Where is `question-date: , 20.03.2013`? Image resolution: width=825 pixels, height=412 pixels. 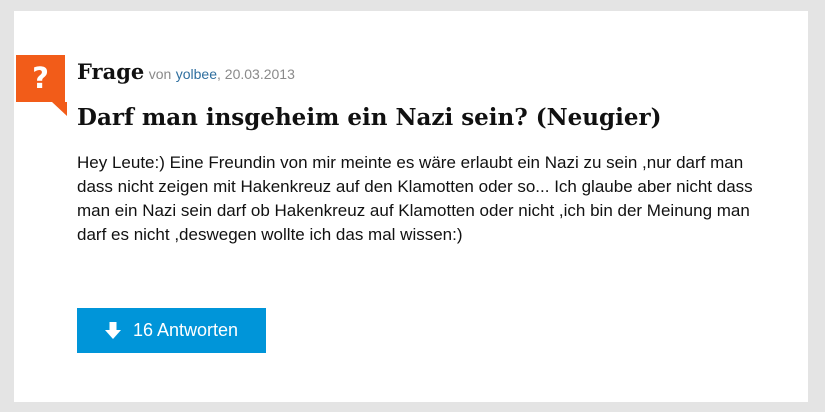 question-date: , 20.03.2013 is located at coordinates (256, 74).